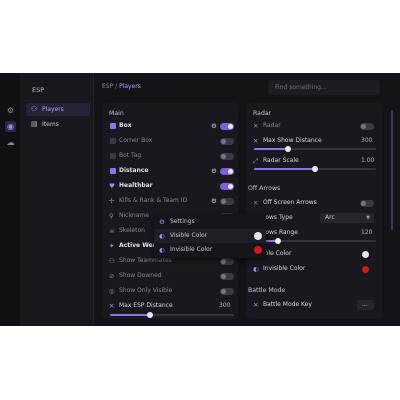 This screenshot has height=400, width=400. I want to click on sidebar-item-players: ⚇ Players, so click(58, 109).